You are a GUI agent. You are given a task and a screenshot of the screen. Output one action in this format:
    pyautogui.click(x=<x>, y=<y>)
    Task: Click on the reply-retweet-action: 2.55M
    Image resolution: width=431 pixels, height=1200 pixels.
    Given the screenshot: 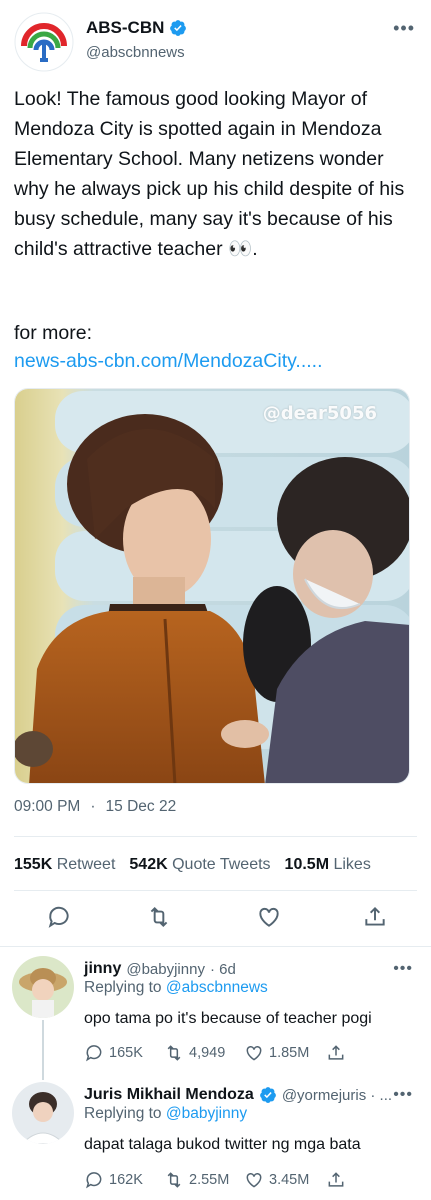 What is the action you would take?
    pyautogui.click(x=204, y=1180)
    